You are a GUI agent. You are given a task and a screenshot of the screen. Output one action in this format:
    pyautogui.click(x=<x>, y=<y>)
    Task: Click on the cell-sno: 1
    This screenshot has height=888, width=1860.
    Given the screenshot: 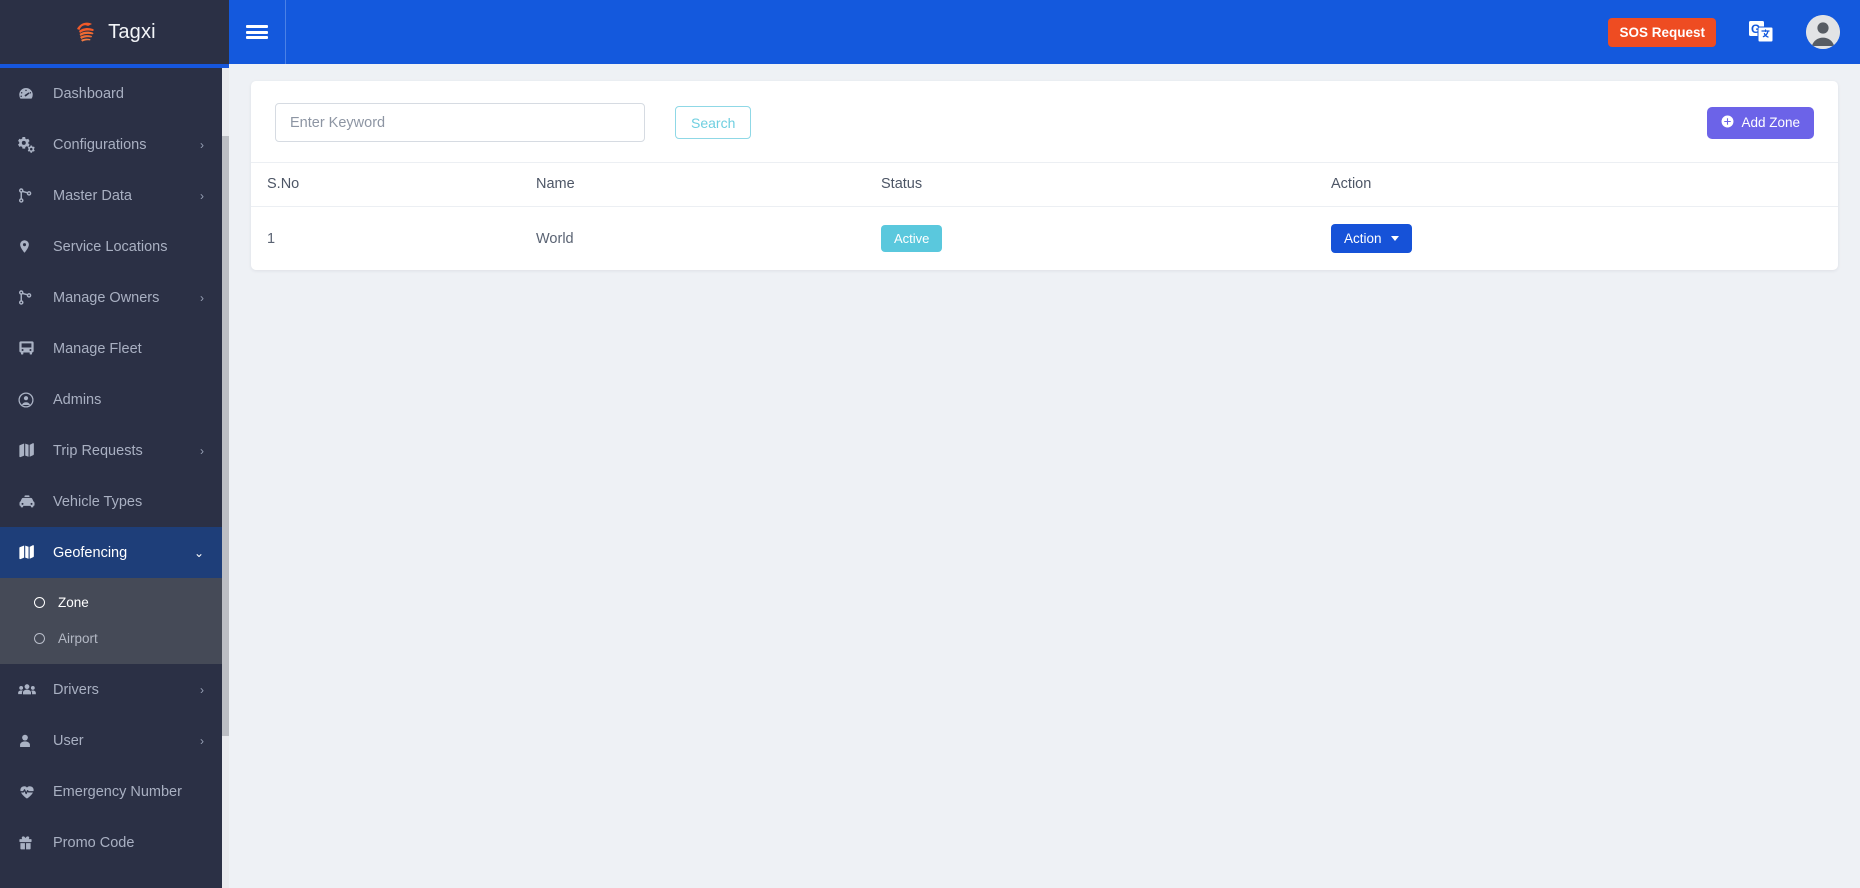 What is the action you would take?
    pyautogui.click(x=271, y=238)
    